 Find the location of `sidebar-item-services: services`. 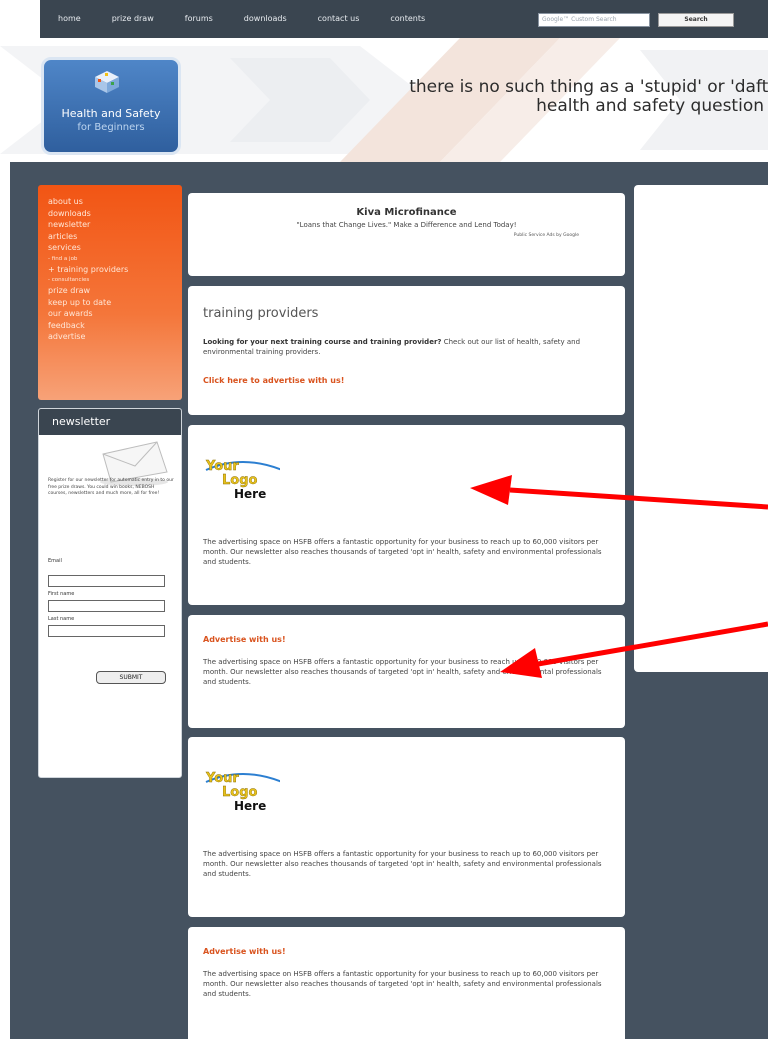

sidebar-item-services: services is located at coordinates (115, 248).